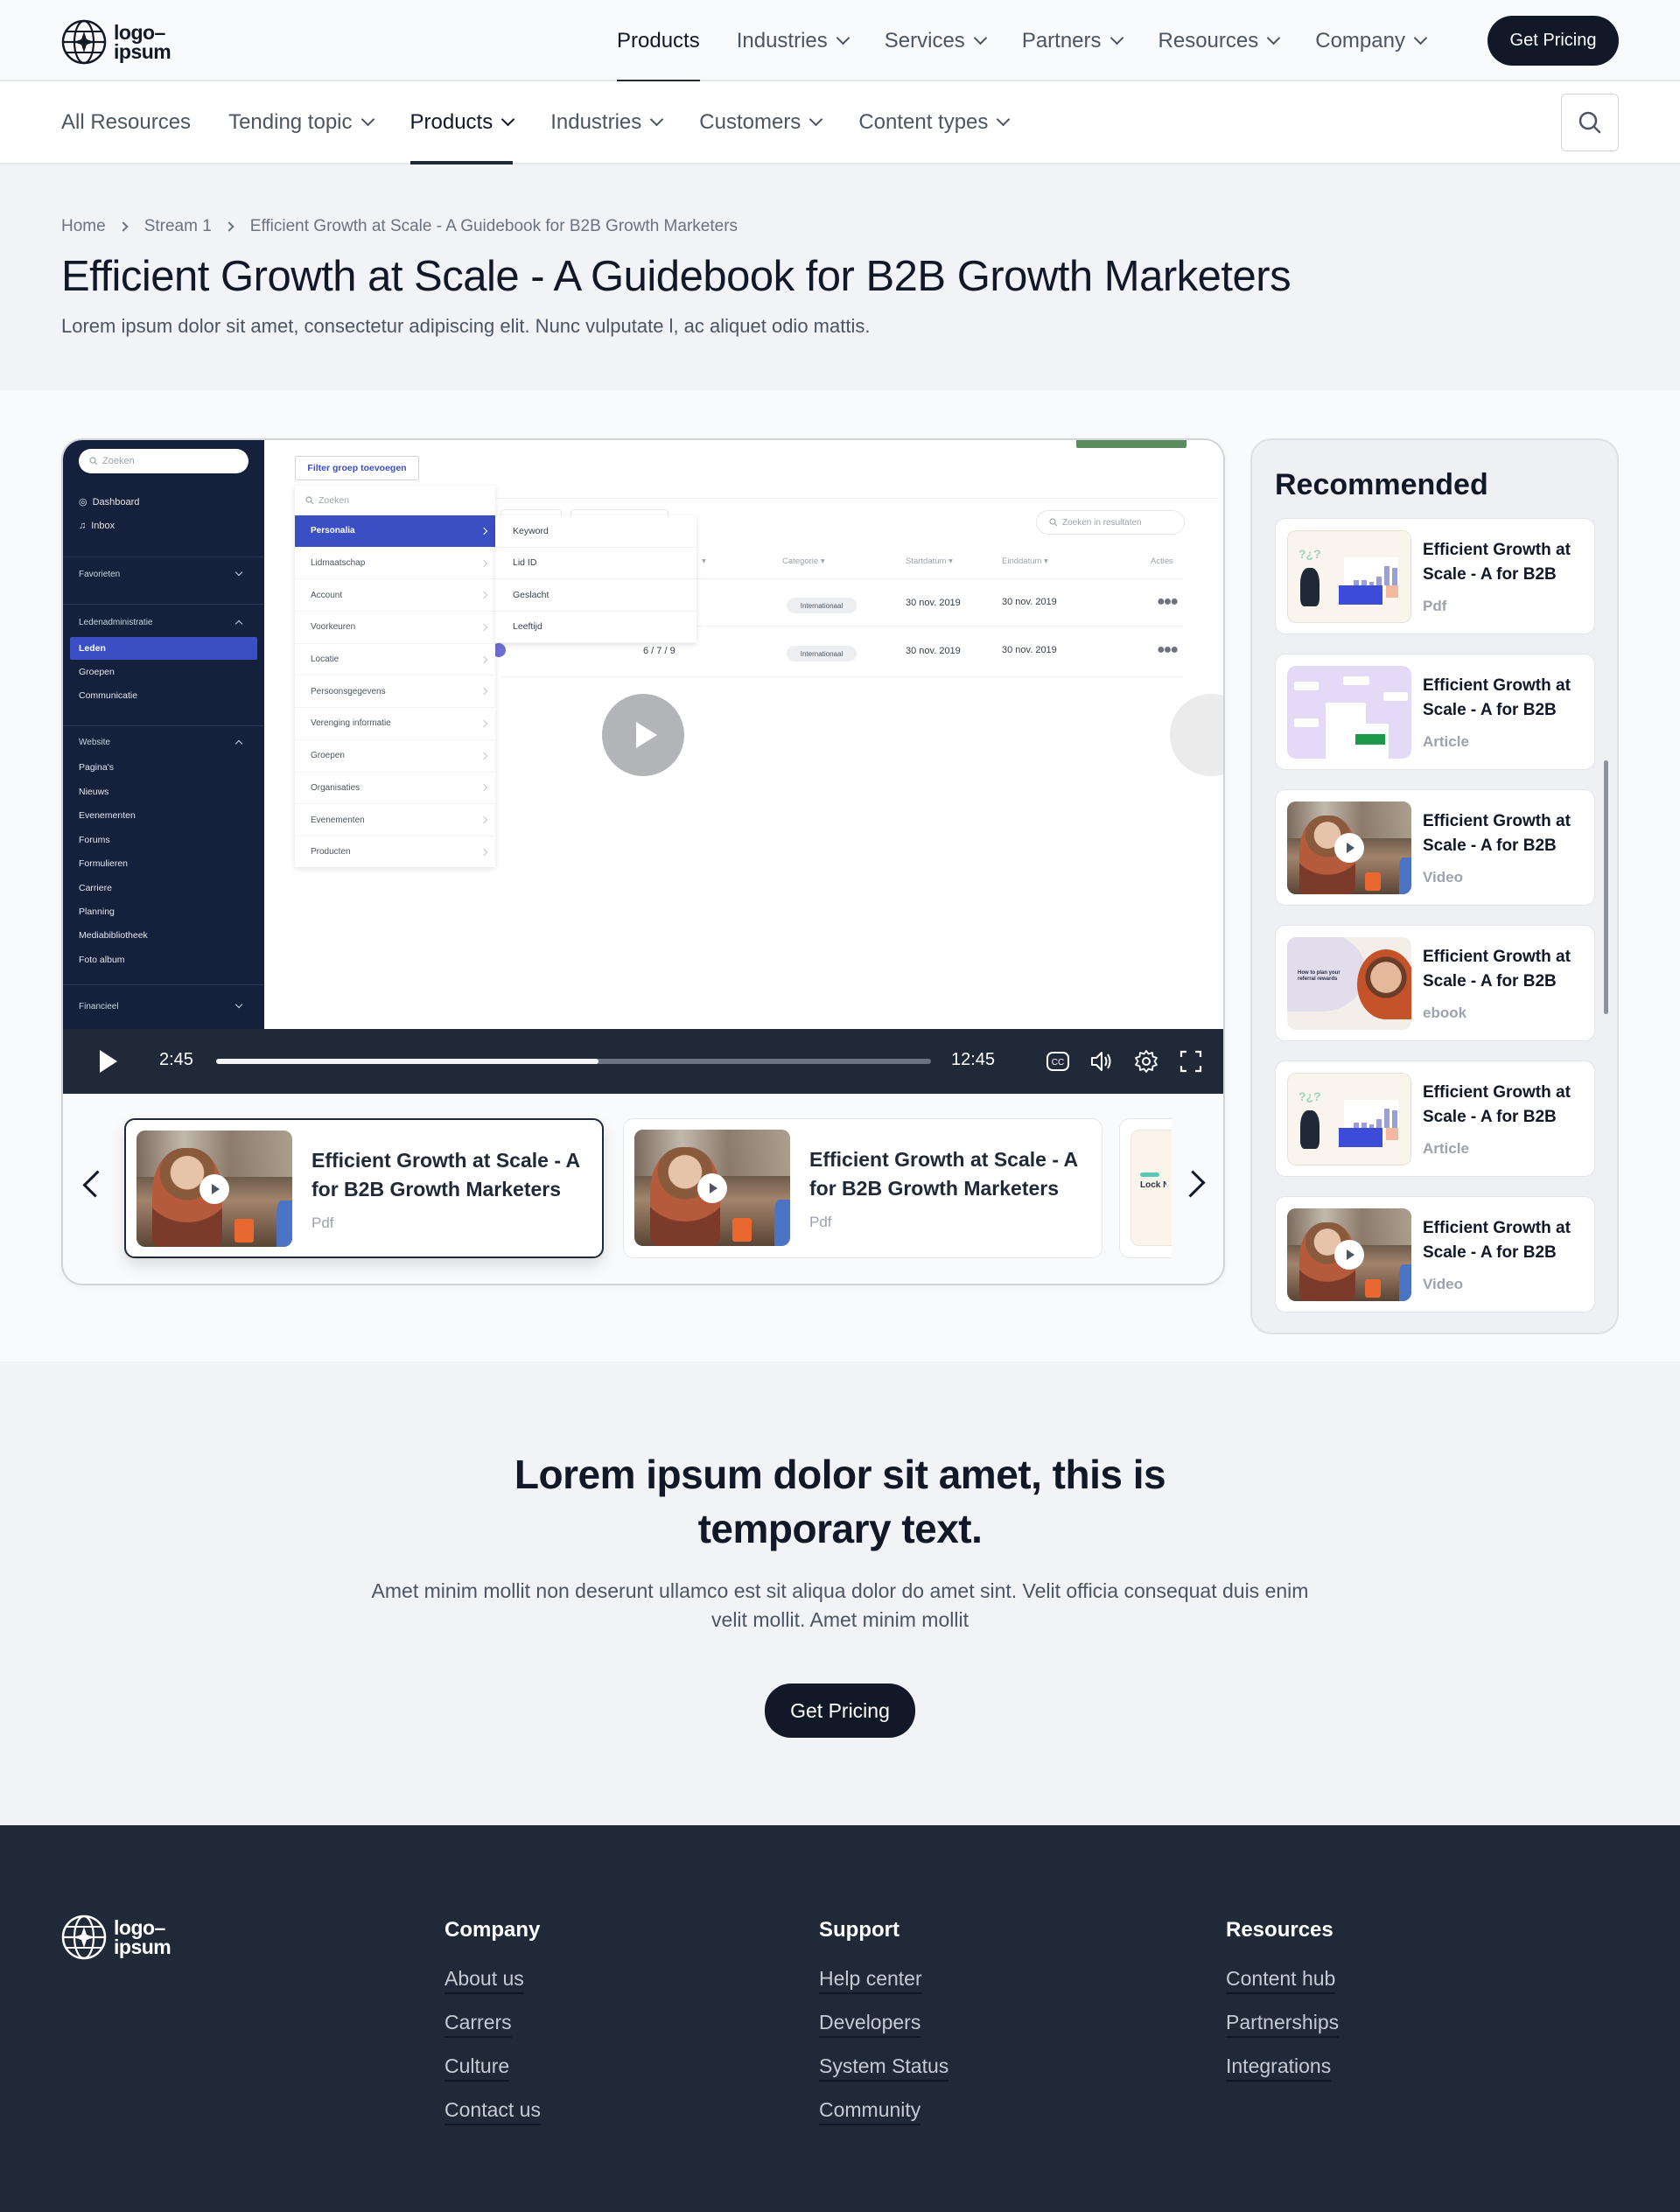 This screenshot has height=2212, width=1680. What do you see at coordinates (936, 40) in the screenshot?
I see `nav-services: Services` at bounding box center [936, 40].